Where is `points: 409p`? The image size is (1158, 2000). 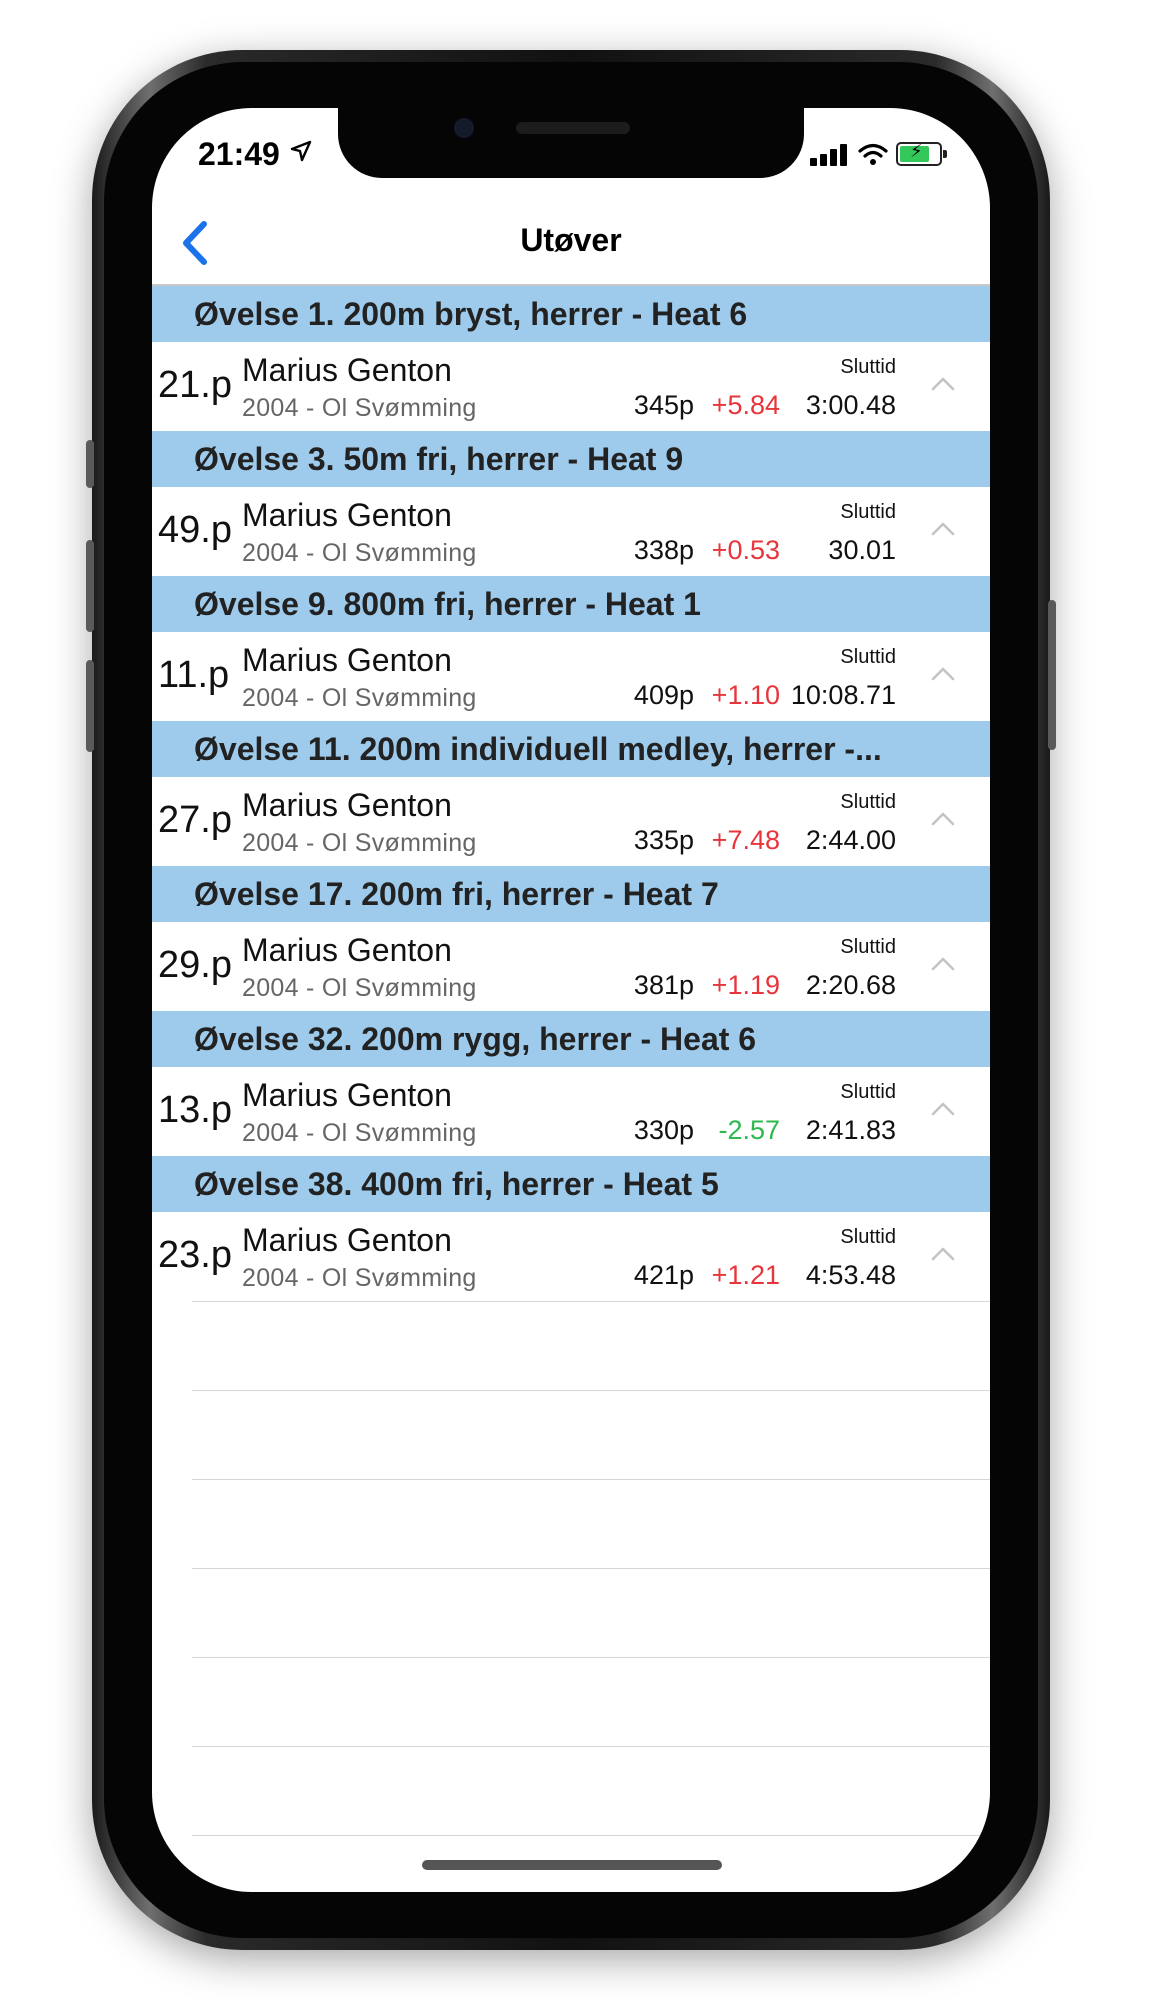
points: 409p is located at coordinates (663, 695).